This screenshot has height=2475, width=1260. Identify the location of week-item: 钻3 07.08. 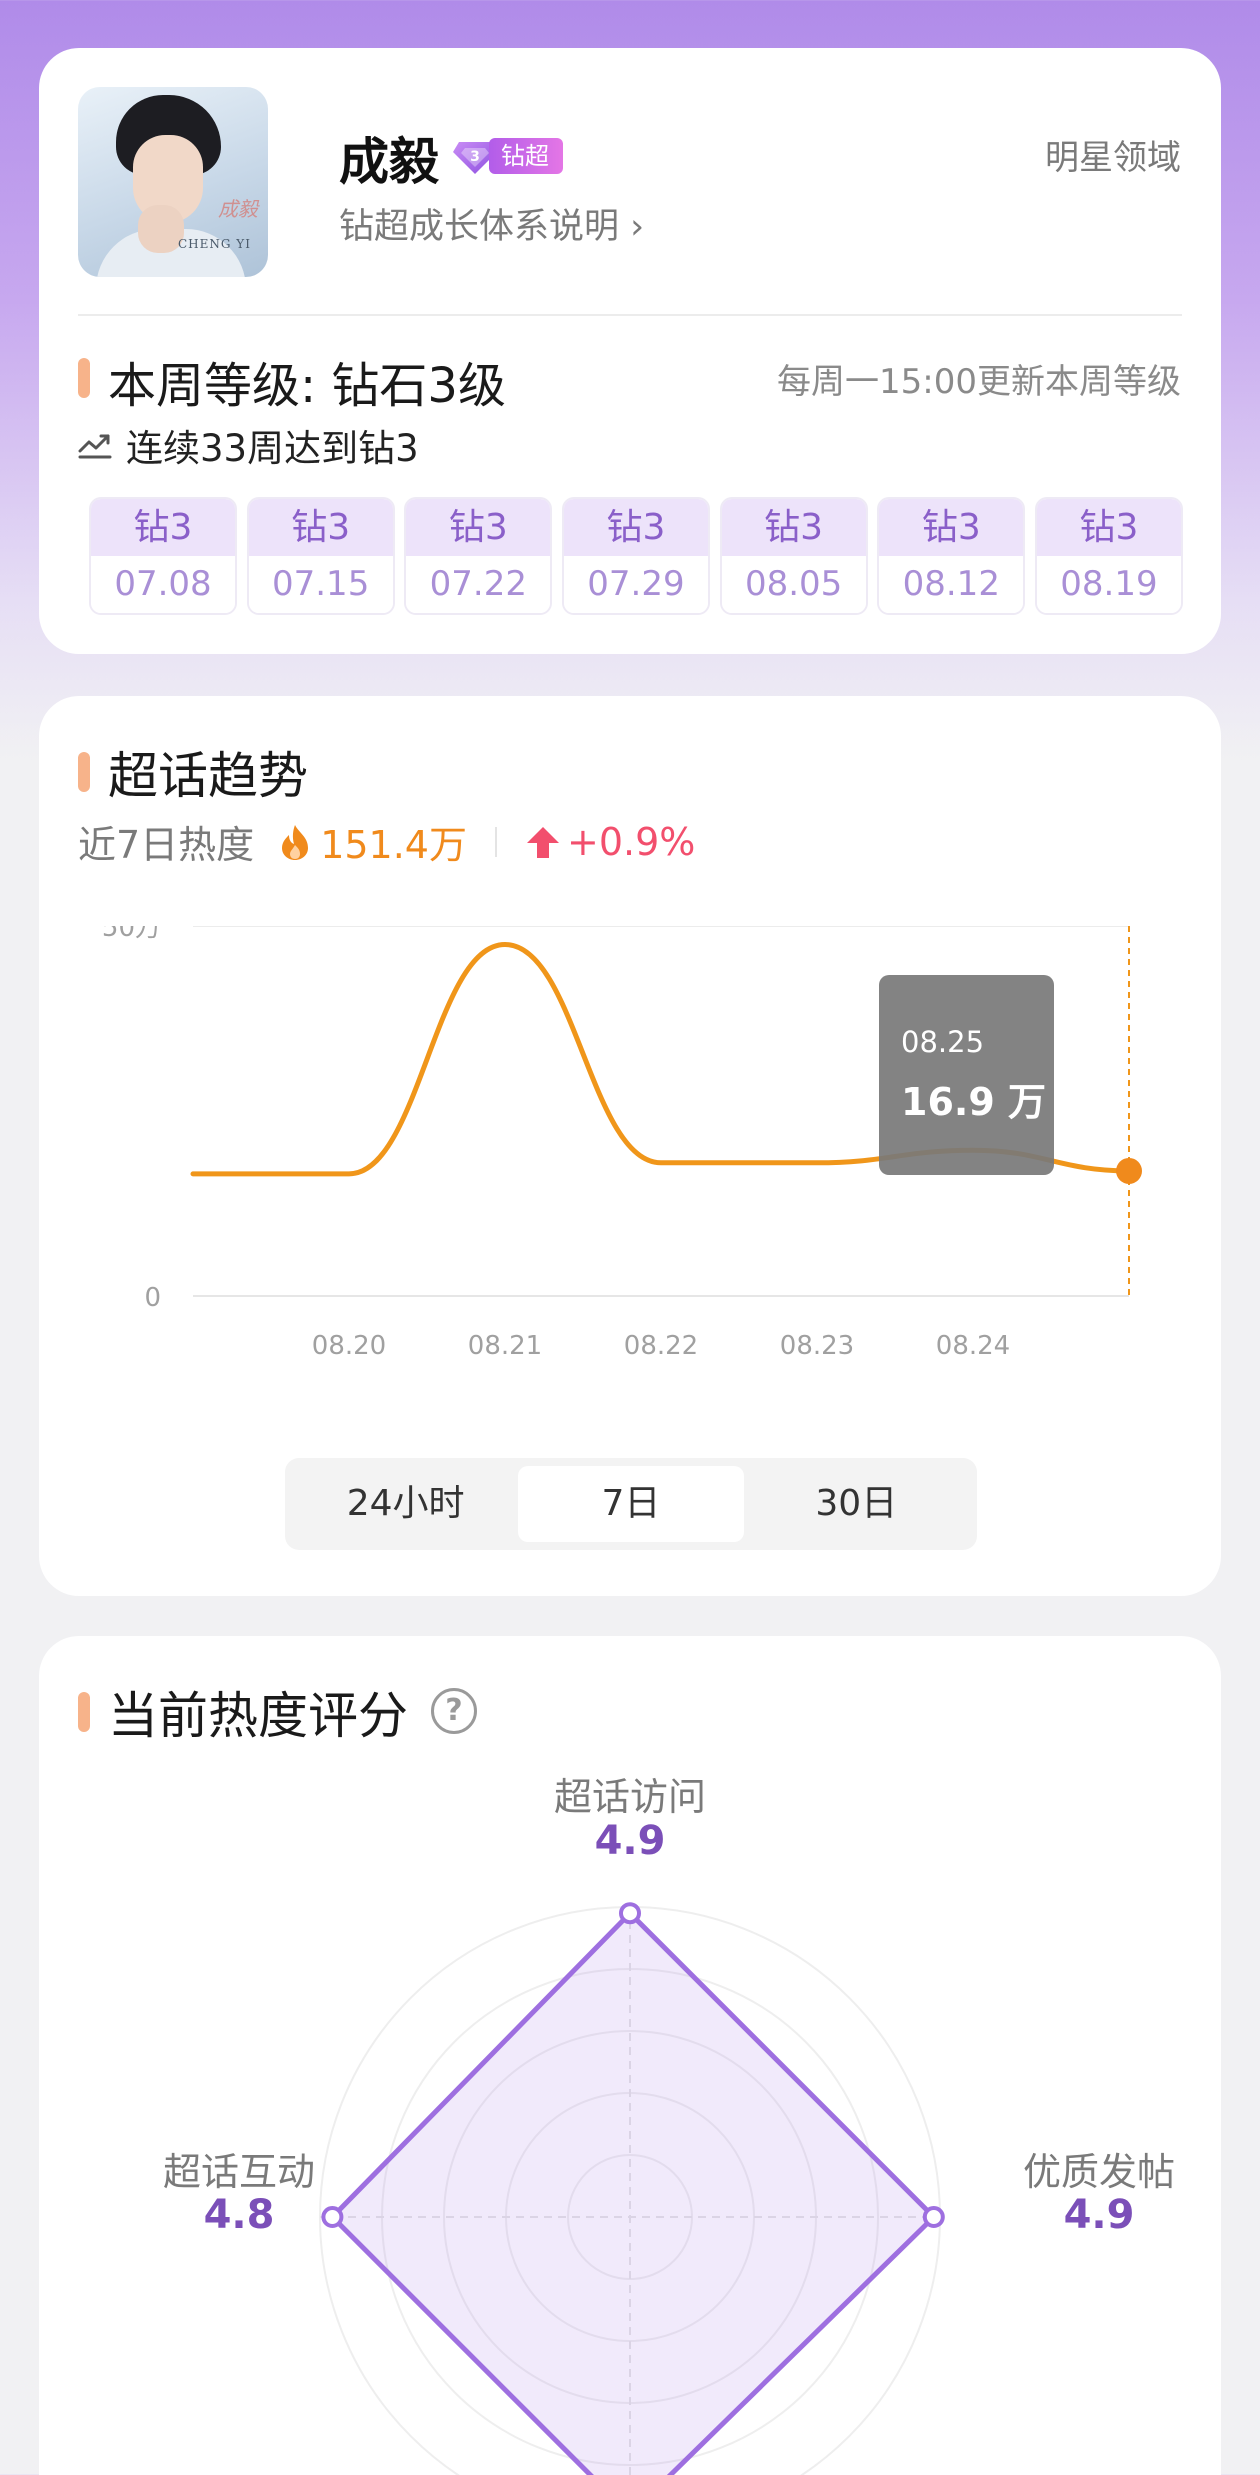
(163, 556).